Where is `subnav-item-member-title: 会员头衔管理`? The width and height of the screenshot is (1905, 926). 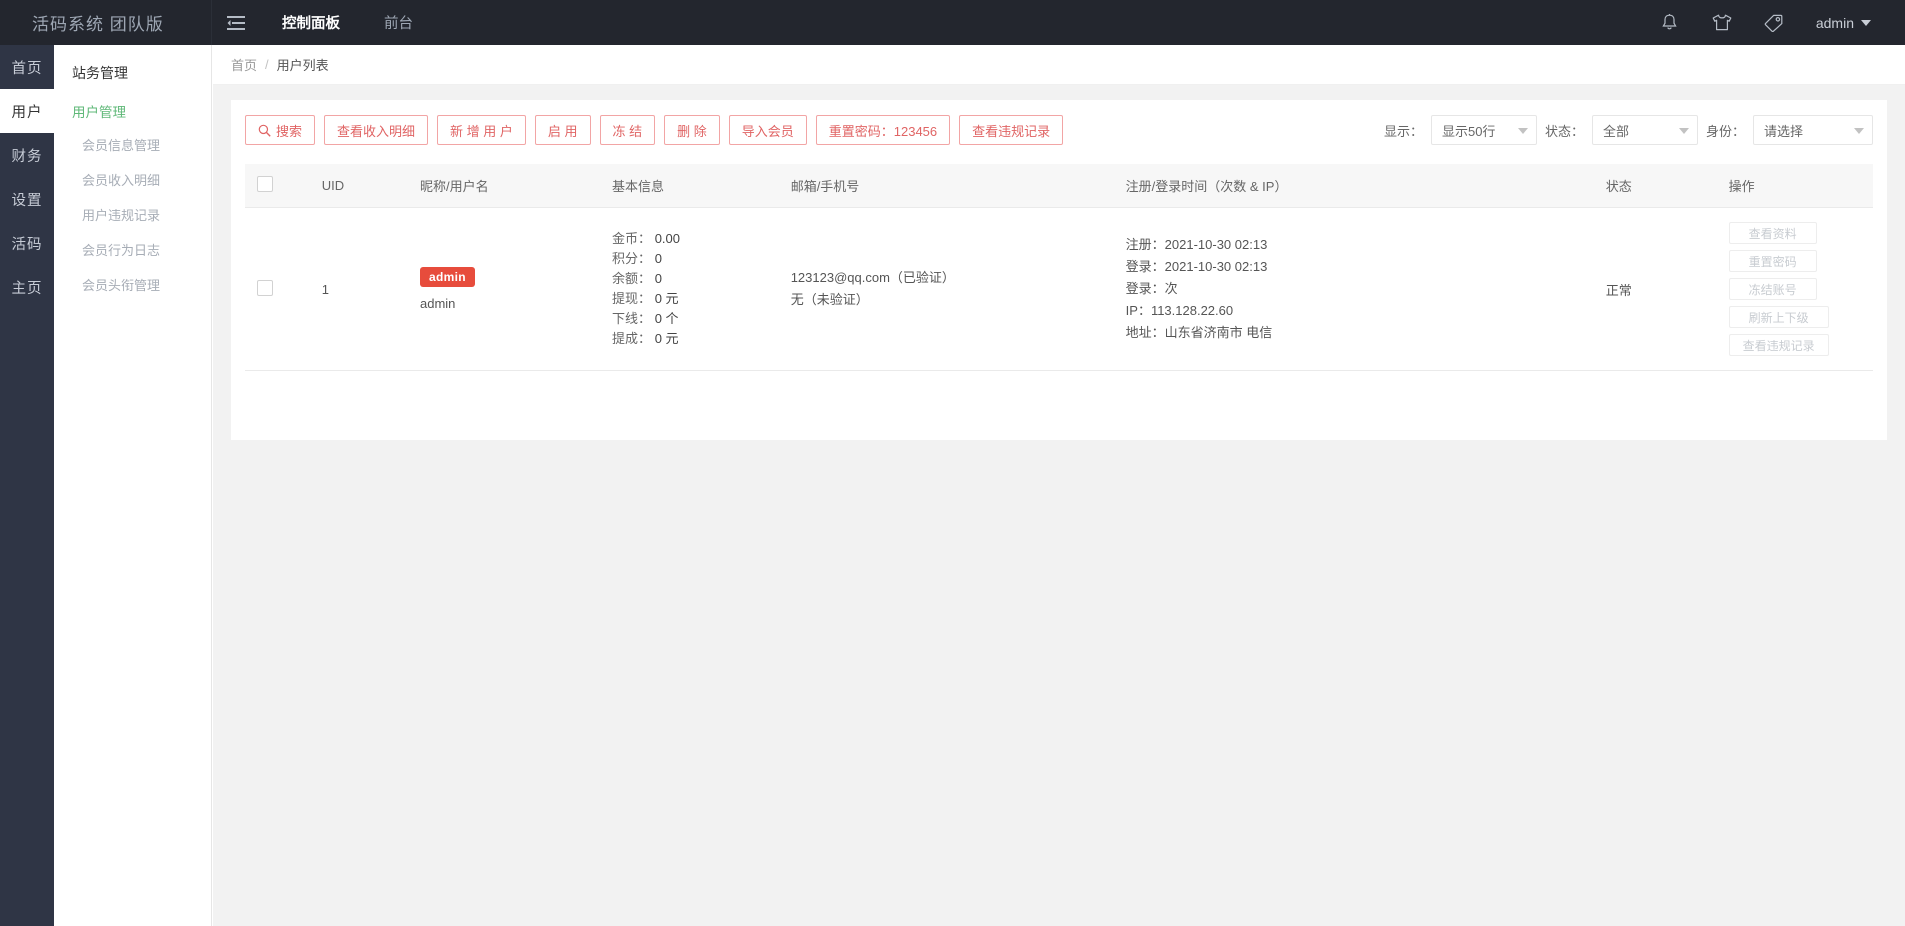 subnav-item-member-title: 会员头衔管理 is located at coordinates (132, 284).